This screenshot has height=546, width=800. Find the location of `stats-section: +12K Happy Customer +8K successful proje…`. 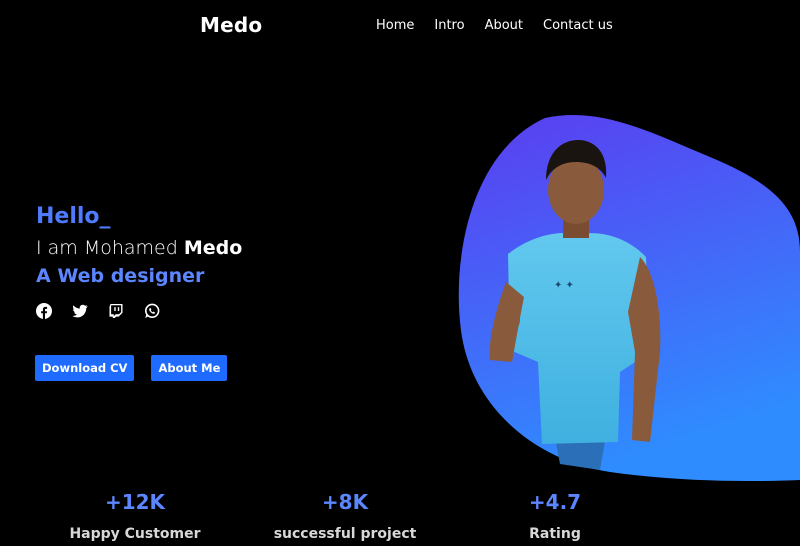

stats-section: +12K Happy Customer +8K successful proje… is located at coordinates (400, 518).